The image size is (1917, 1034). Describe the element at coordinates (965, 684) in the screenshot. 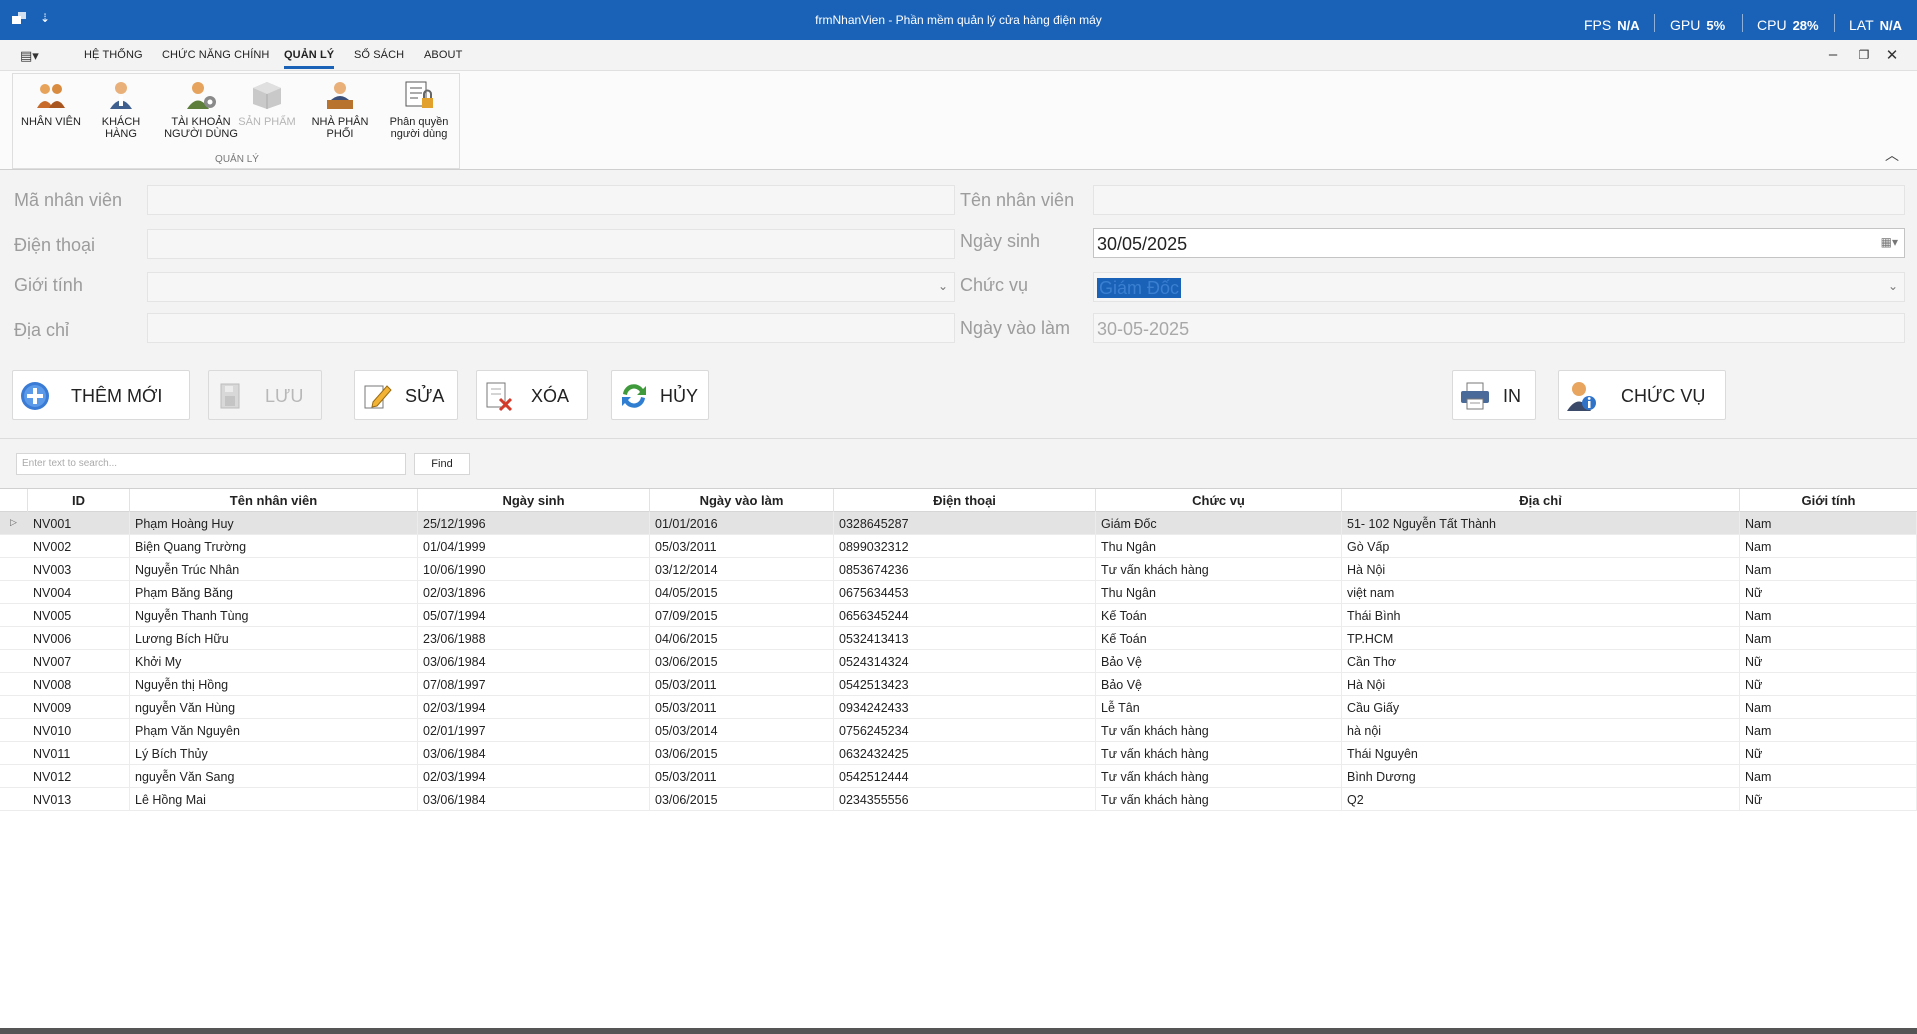

I see `table-cell: 0542513423` at that location.